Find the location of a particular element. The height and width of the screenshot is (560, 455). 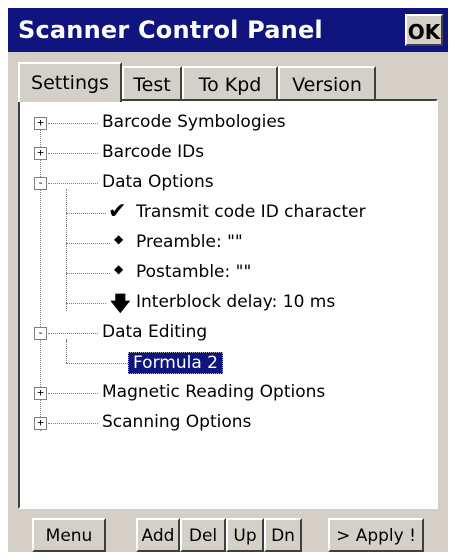

checkmark-icon: ✔ is located at coordinates (117, 211).